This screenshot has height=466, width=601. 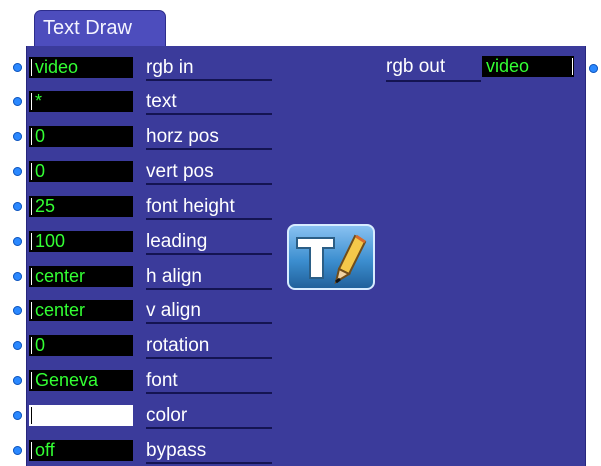 I want to click on rgb-in-value: video, so click(x=81, y=67).